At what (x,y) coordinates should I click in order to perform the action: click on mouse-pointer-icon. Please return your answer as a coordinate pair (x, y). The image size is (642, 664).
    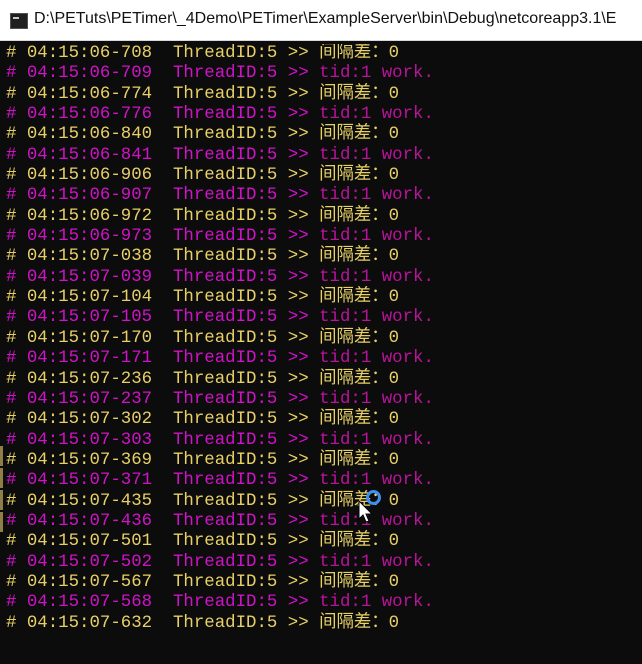
    Looking at the image, I should click on (366, 511).